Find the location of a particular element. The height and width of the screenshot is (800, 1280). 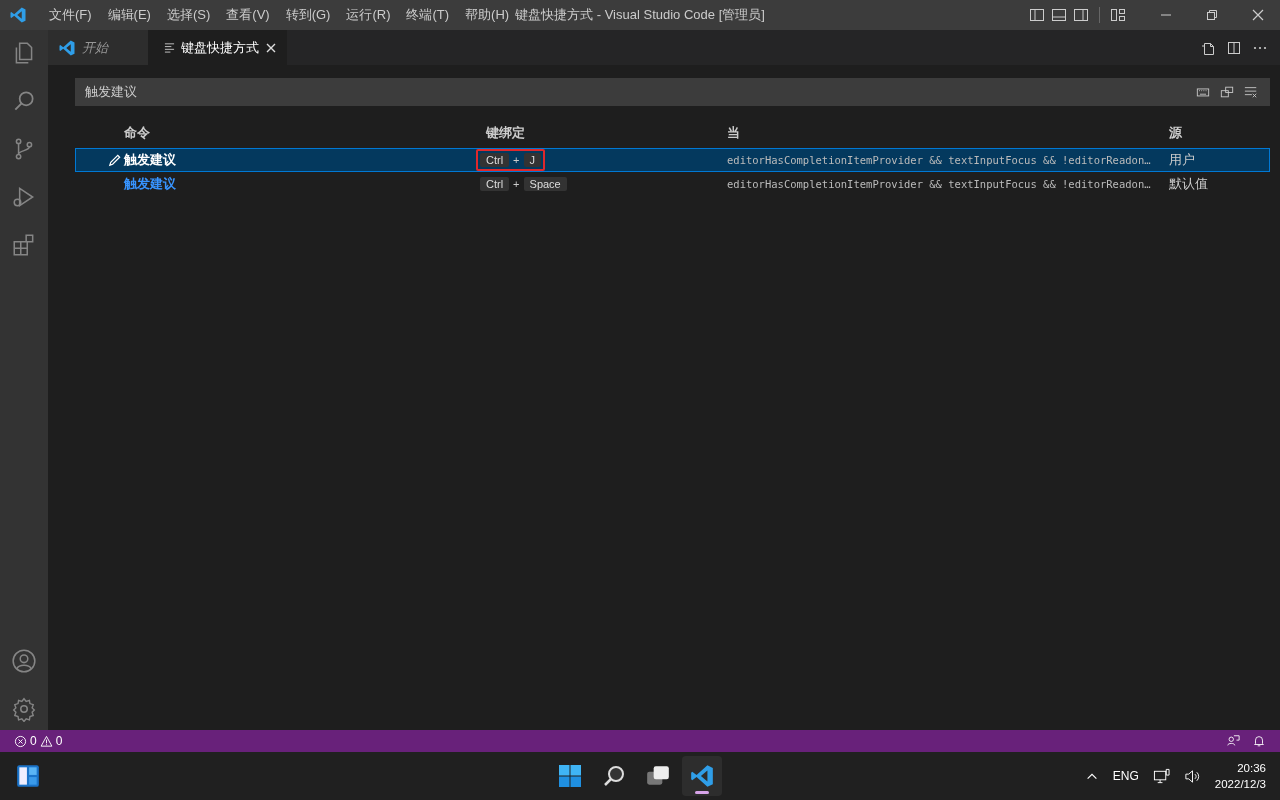

column-header: 键绑定 is located at coordinates (506, 133).